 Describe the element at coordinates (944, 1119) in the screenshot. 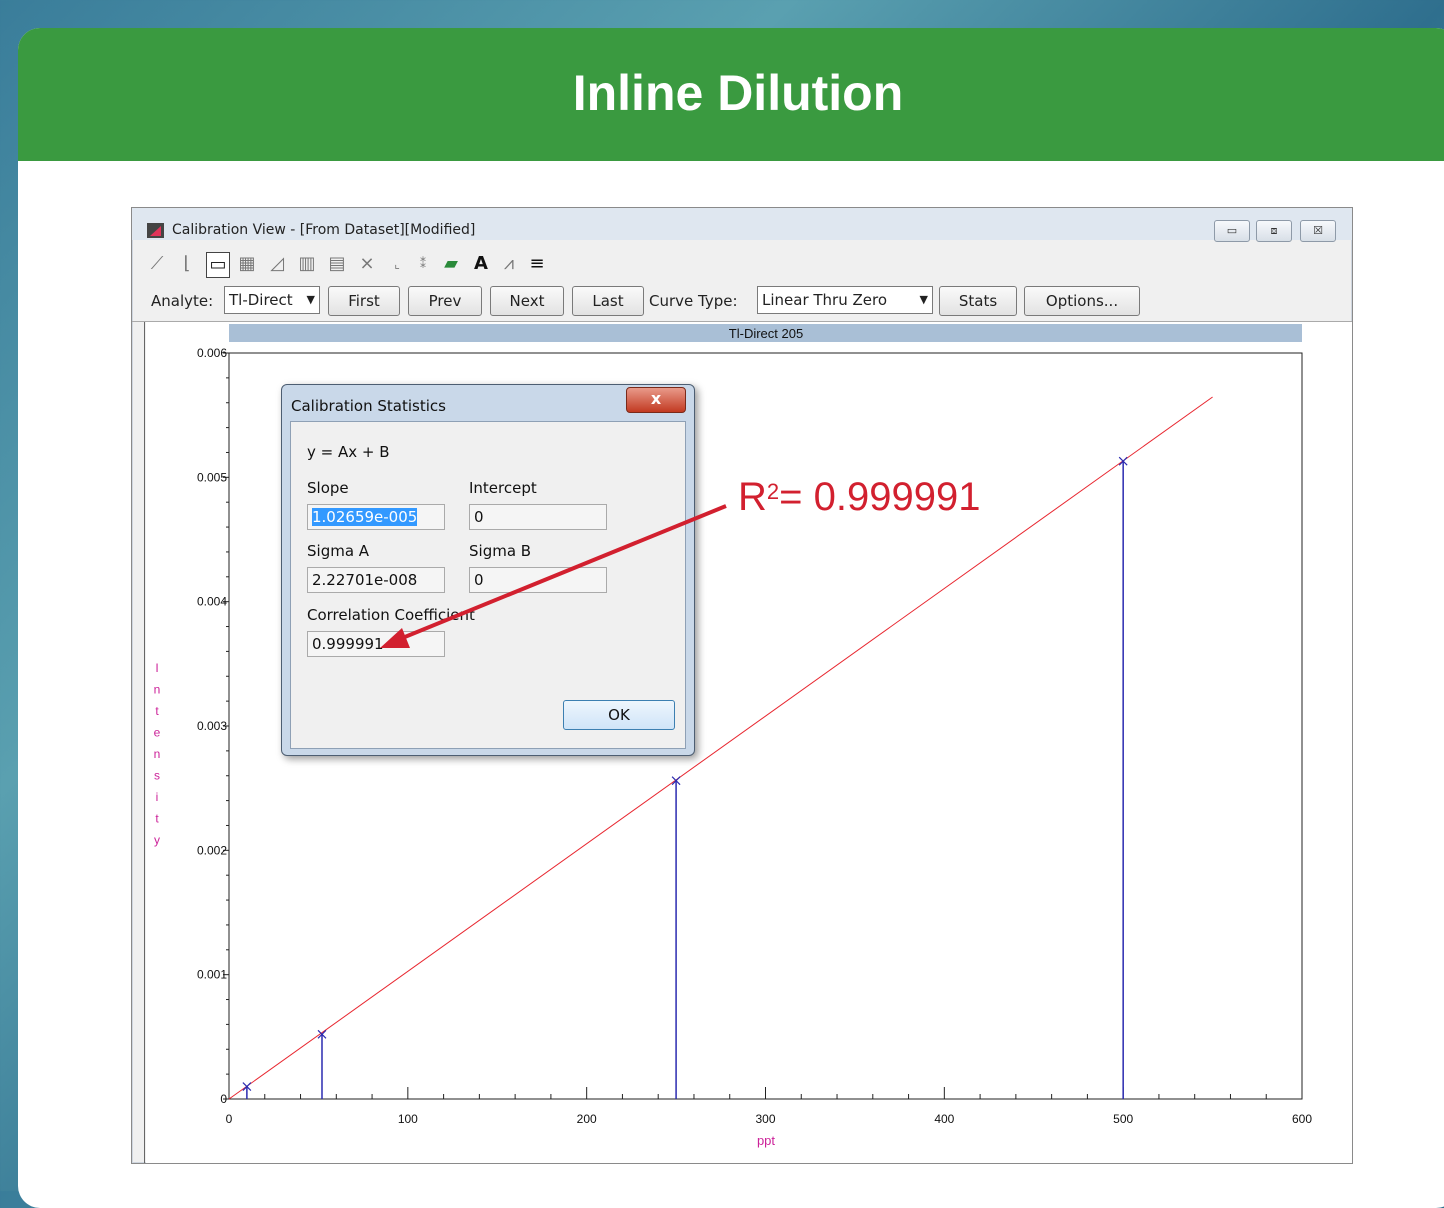

I see `x-tick-label: 400` at that location.